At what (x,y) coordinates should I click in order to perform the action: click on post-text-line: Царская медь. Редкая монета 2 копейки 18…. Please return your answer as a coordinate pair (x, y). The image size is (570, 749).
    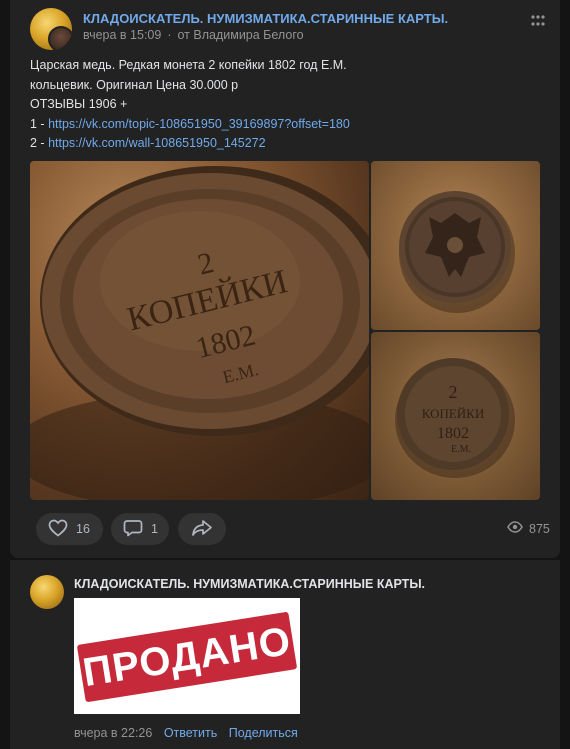
    Looking at the image, I should click on (188, 65).